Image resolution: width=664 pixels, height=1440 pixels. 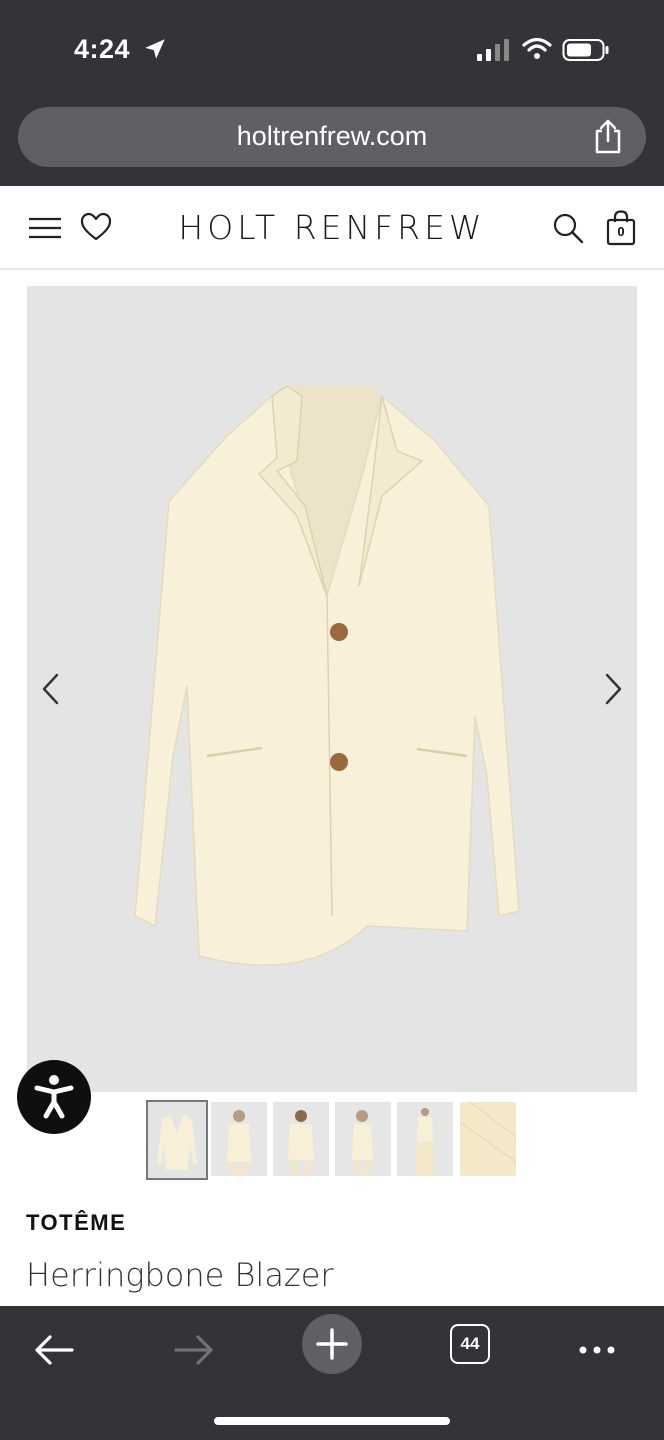 I want to click on accessibility-icon, so click(x=54, y=1097).